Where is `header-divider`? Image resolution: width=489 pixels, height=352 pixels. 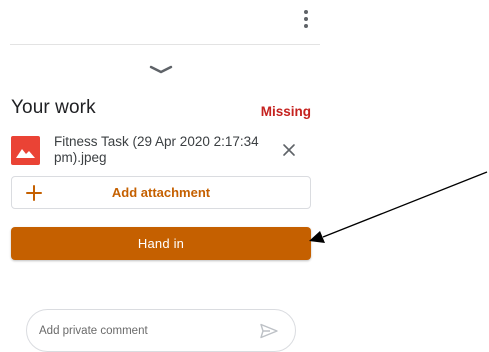 header-divider is located at coordinates (165, 44).